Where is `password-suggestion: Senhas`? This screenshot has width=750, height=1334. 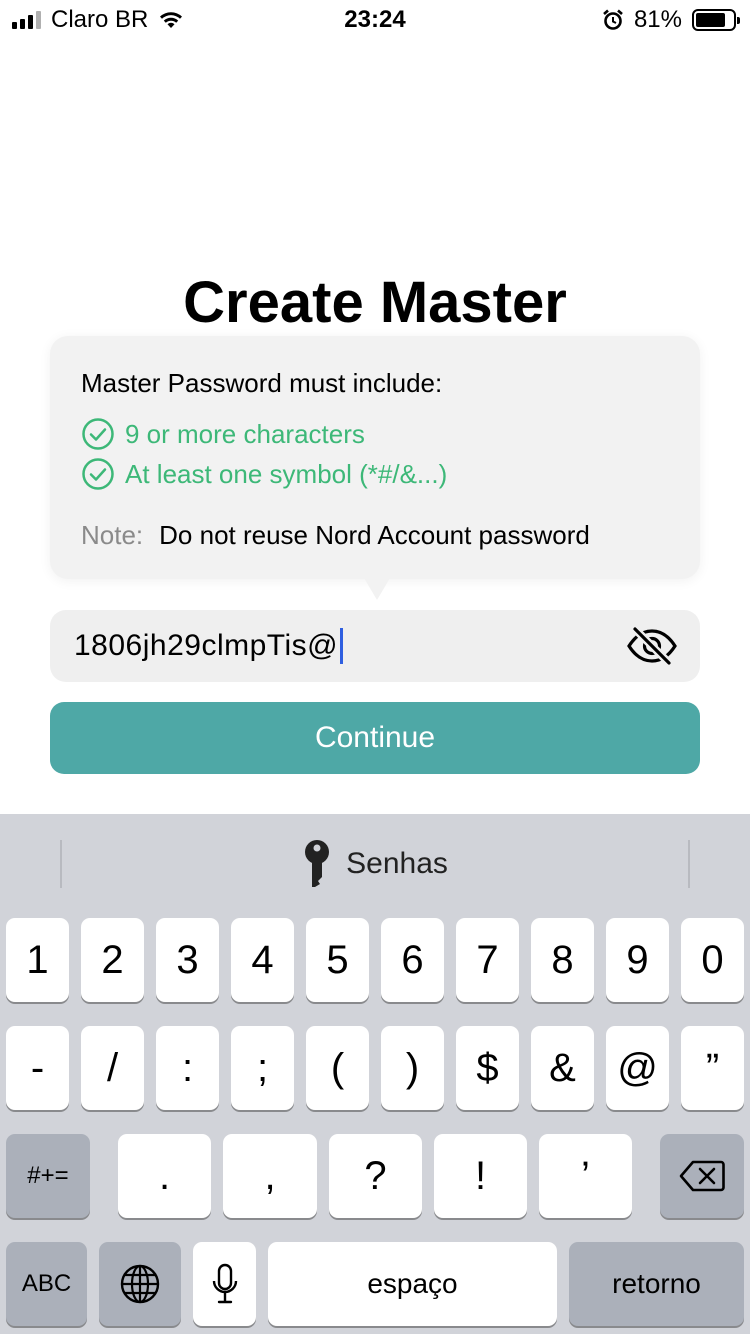
password-suggestion: Senhas is located at coordinates (375, 864).